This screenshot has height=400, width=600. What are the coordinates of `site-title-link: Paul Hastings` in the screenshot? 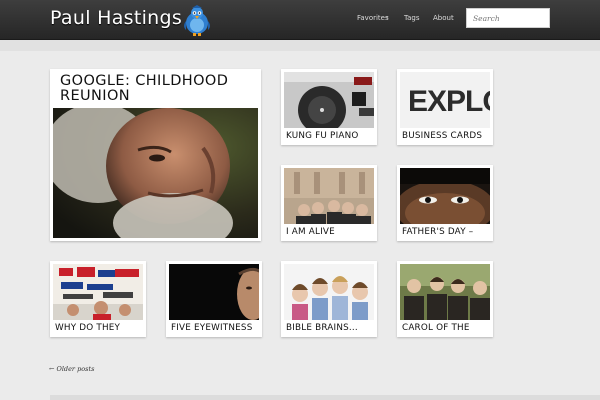 It's located at (116, 18).